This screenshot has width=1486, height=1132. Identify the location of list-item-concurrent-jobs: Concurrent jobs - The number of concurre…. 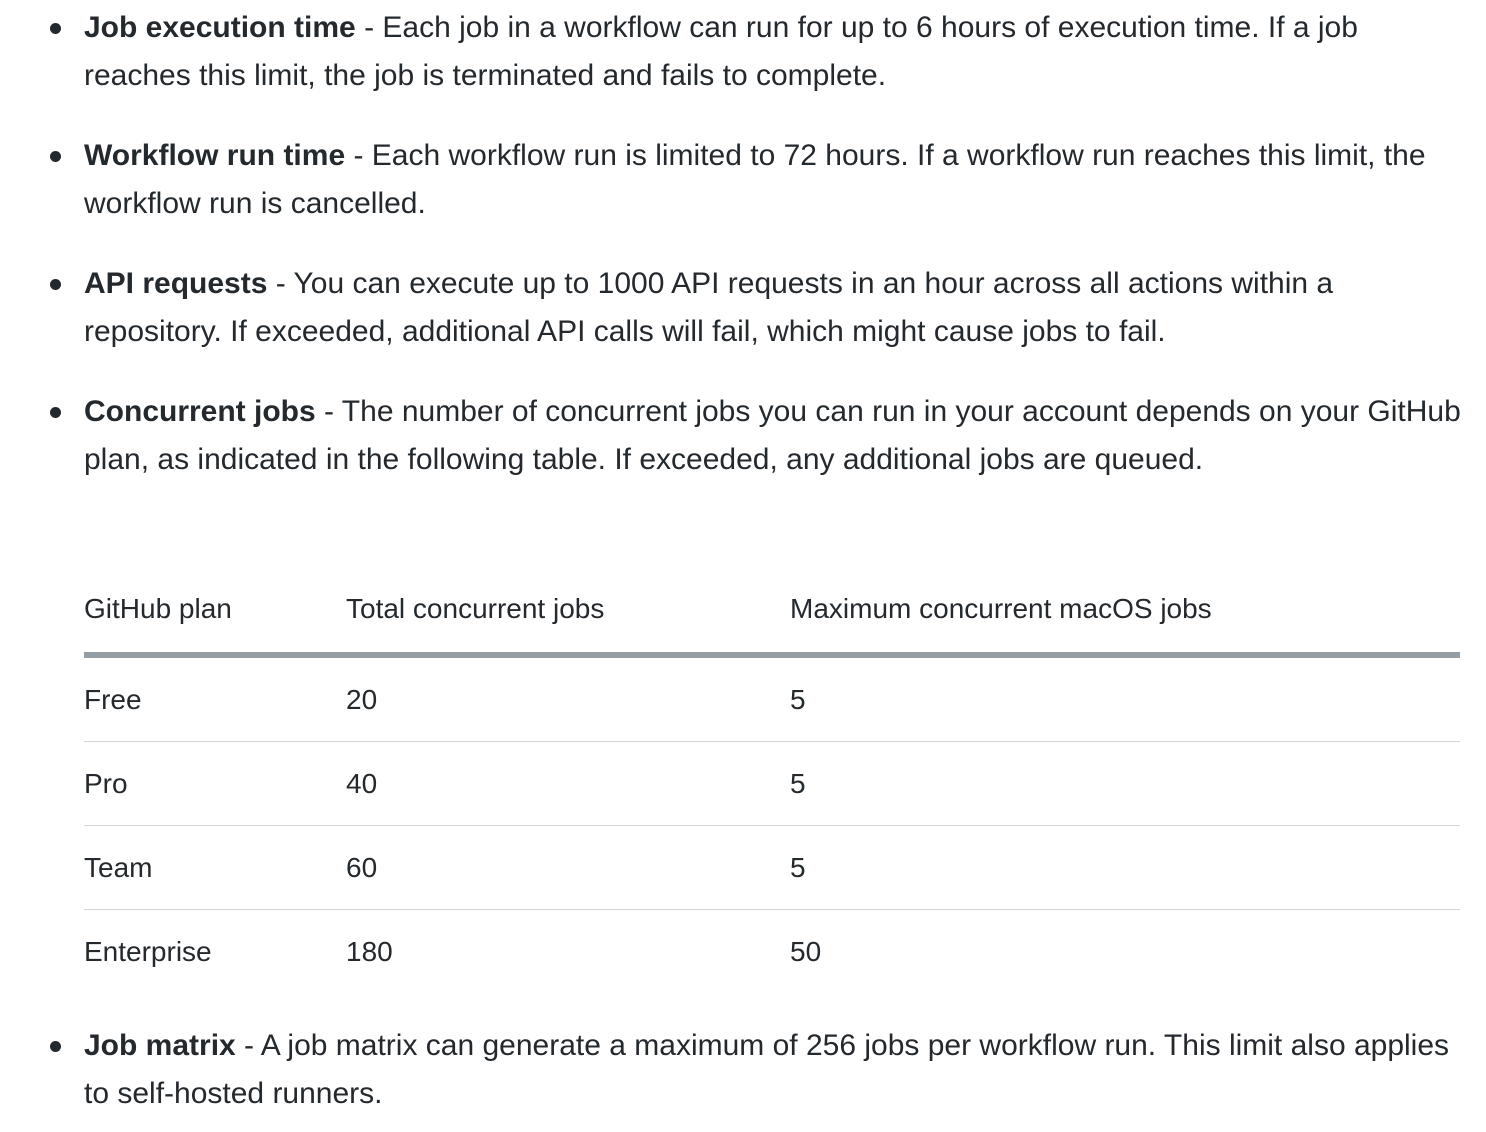
(743, 436).